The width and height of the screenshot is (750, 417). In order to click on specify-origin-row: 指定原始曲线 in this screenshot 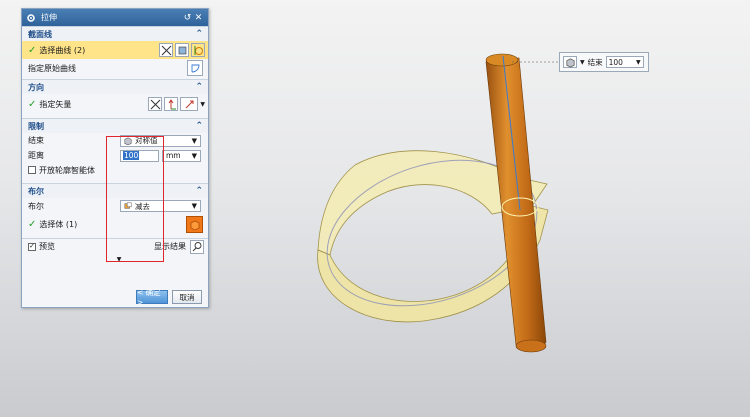, I will do `click(115, 68)`.